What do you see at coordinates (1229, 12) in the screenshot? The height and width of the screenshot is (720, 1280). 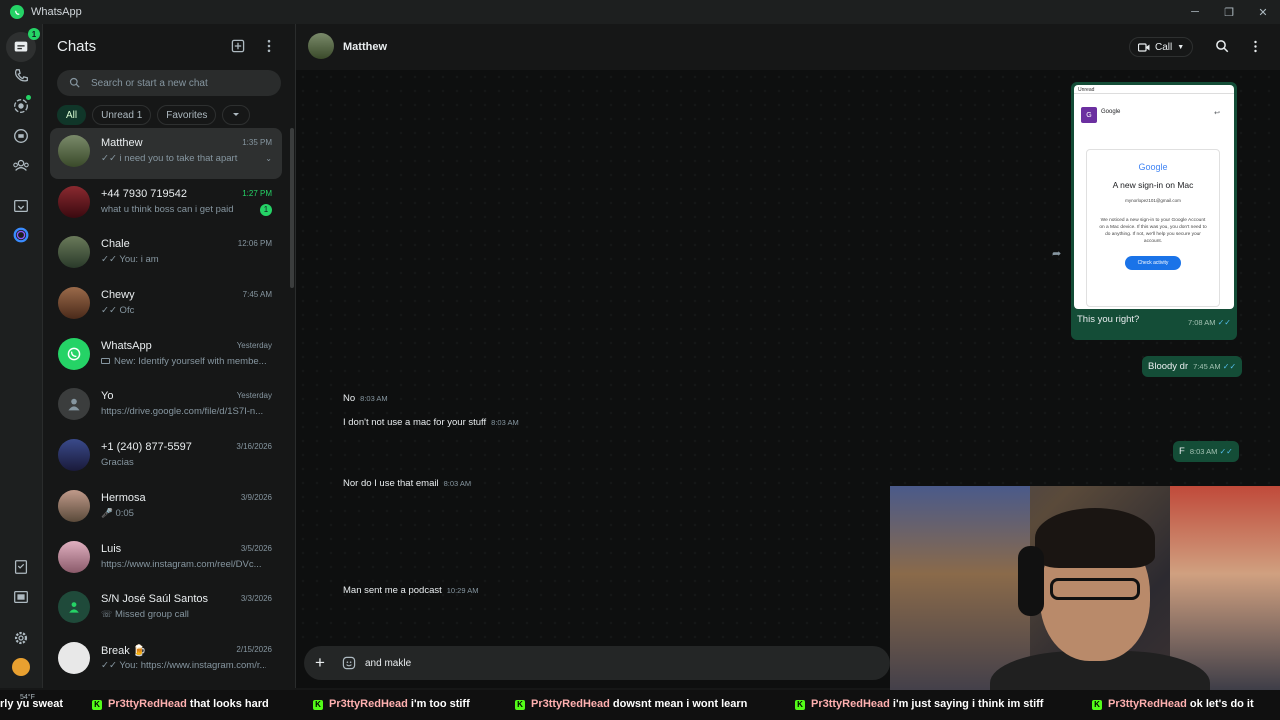 I see `maximize-button: ❐` at bounding box center [1229, 12].